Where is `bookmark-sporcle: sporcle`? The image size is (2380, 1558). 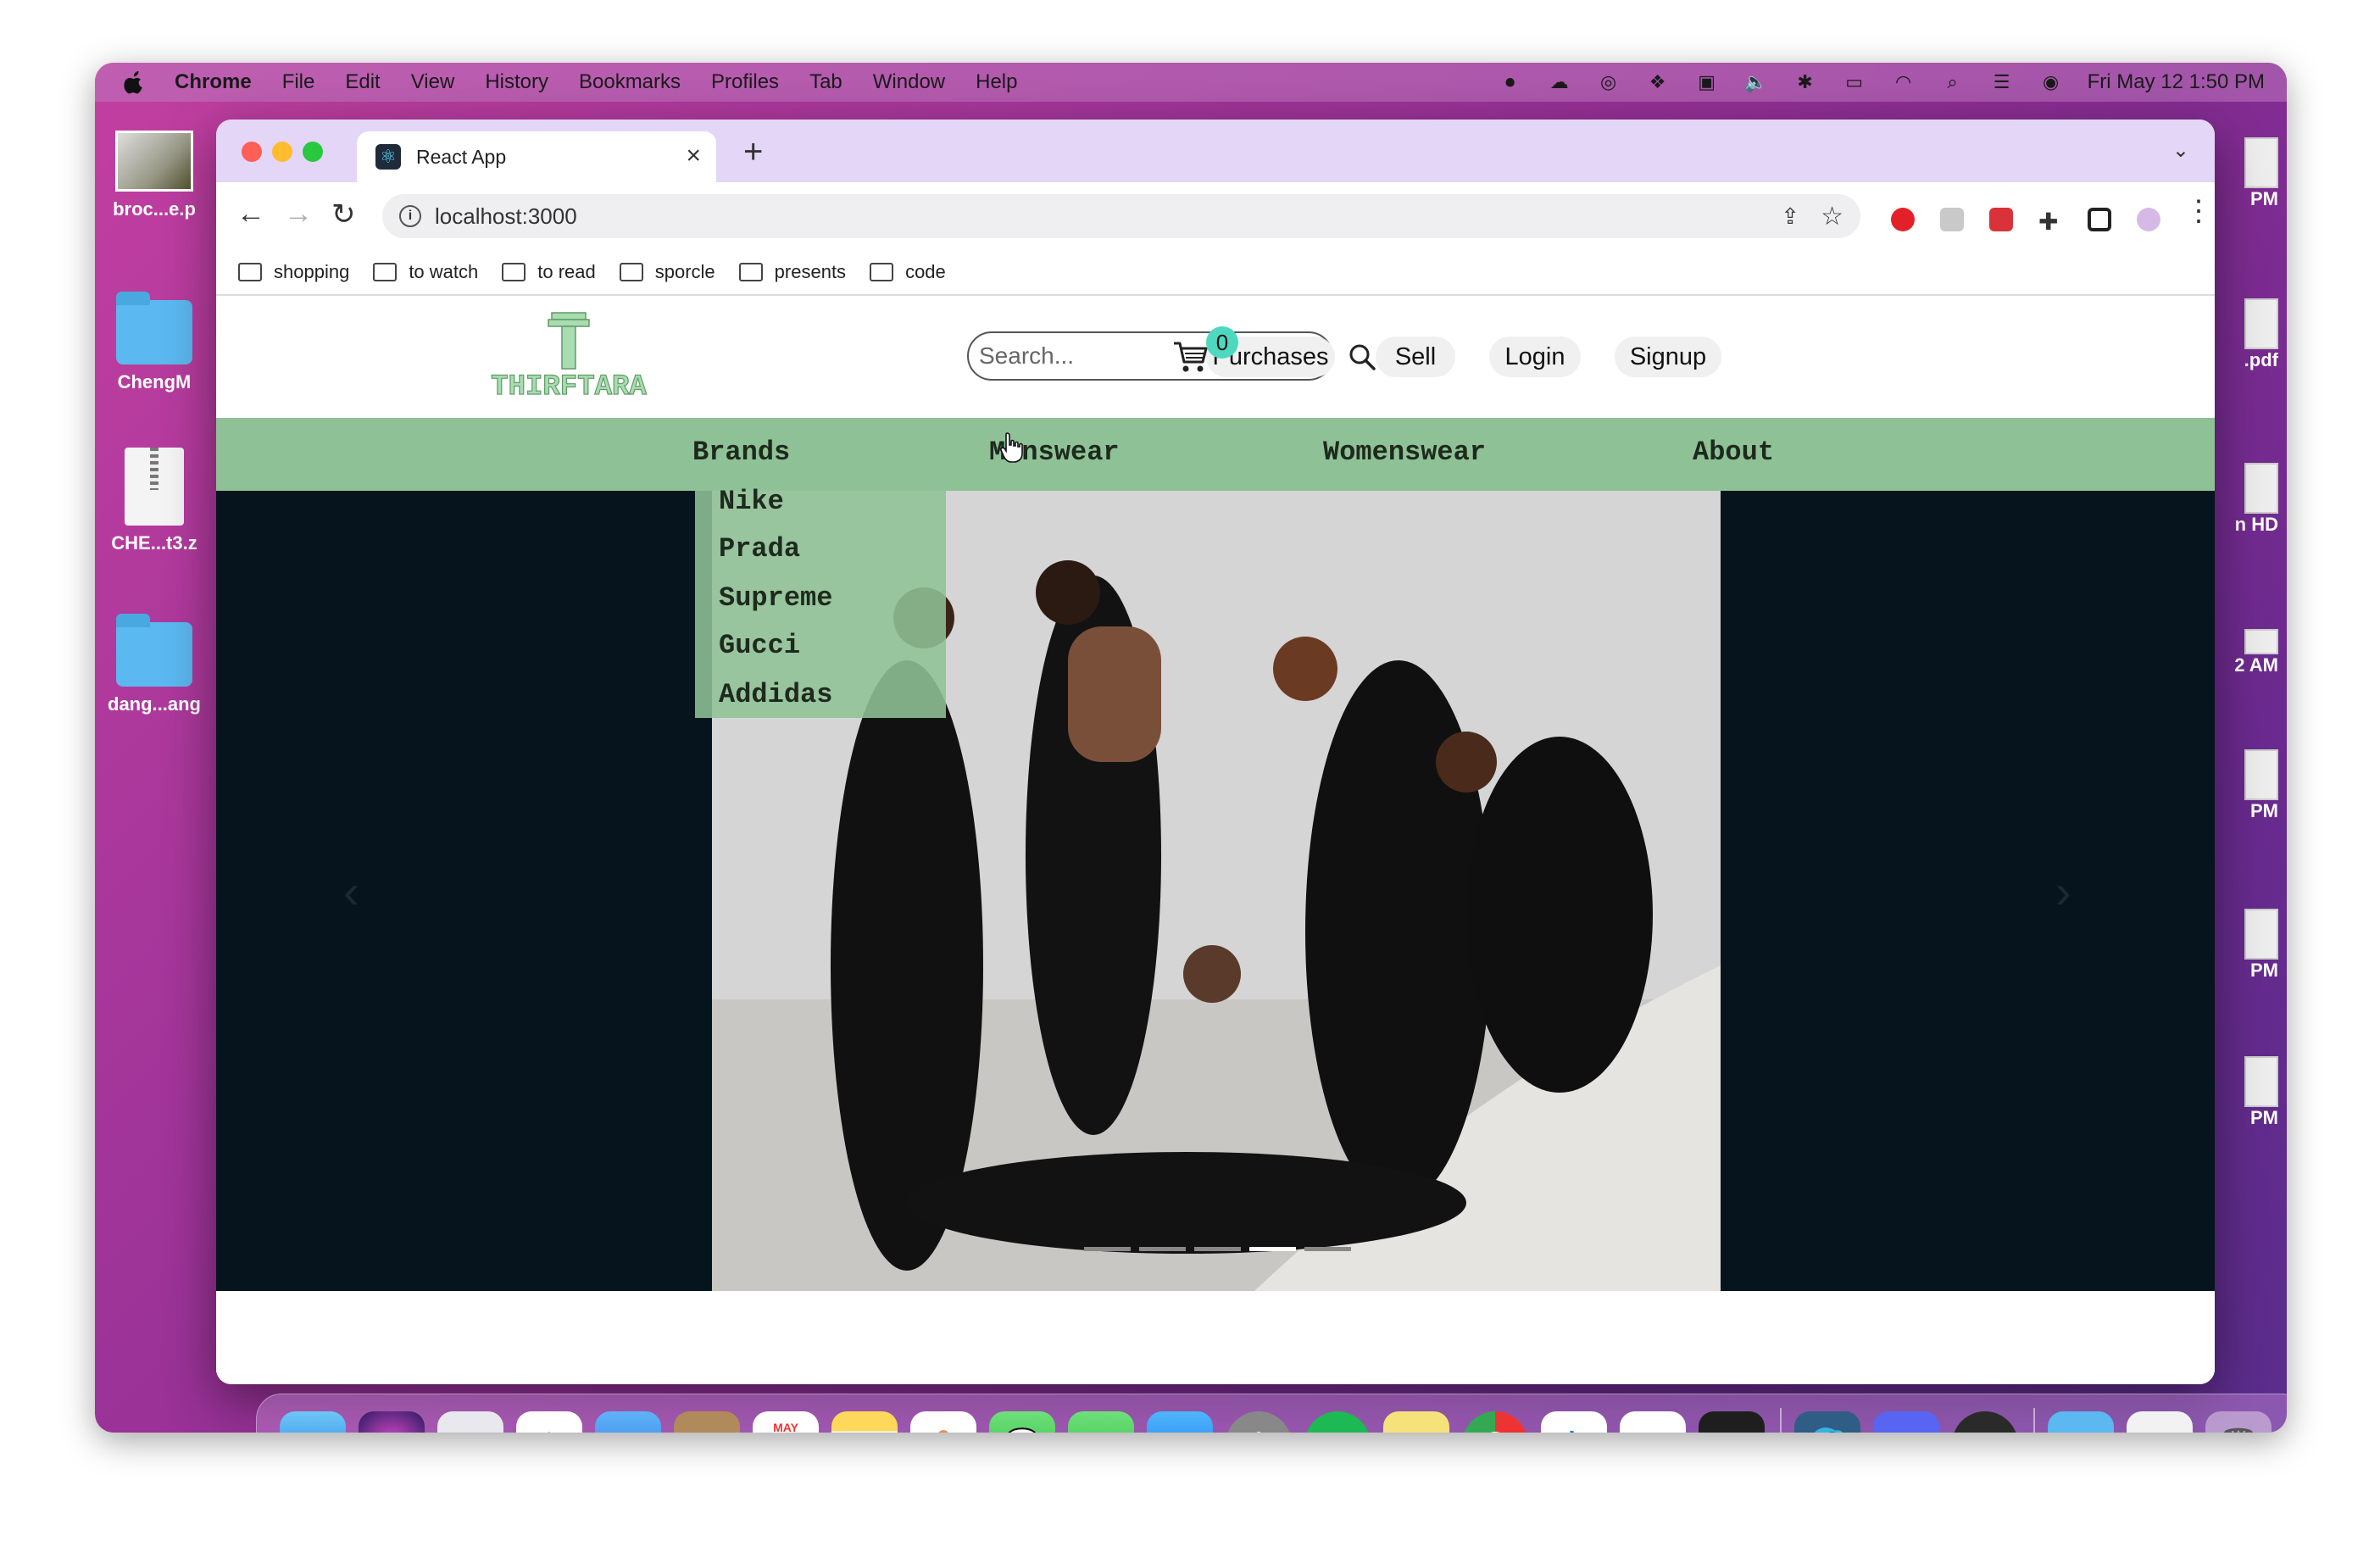
bookmark-sporcle: sporcle is located at coordinates (667, 272).